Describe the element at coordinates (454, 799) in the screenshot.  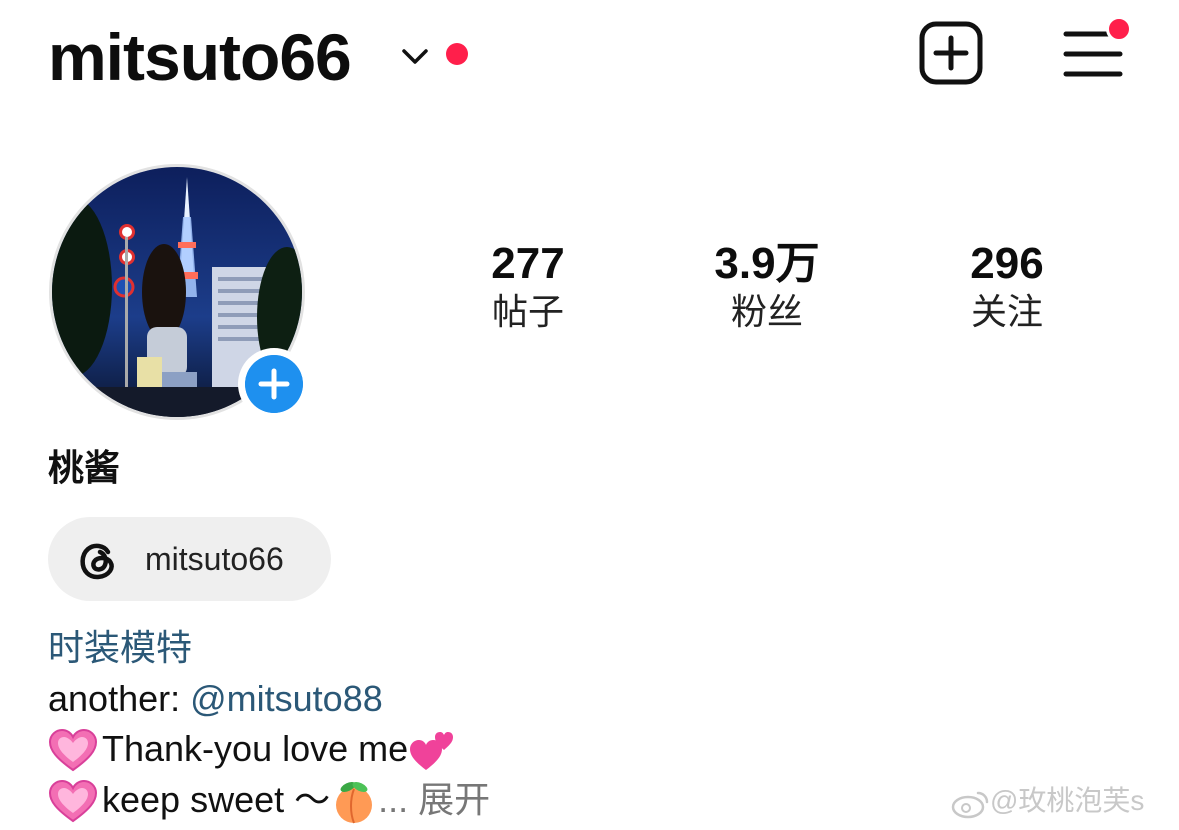
I see `expand-bio-link: 展开` at that location.